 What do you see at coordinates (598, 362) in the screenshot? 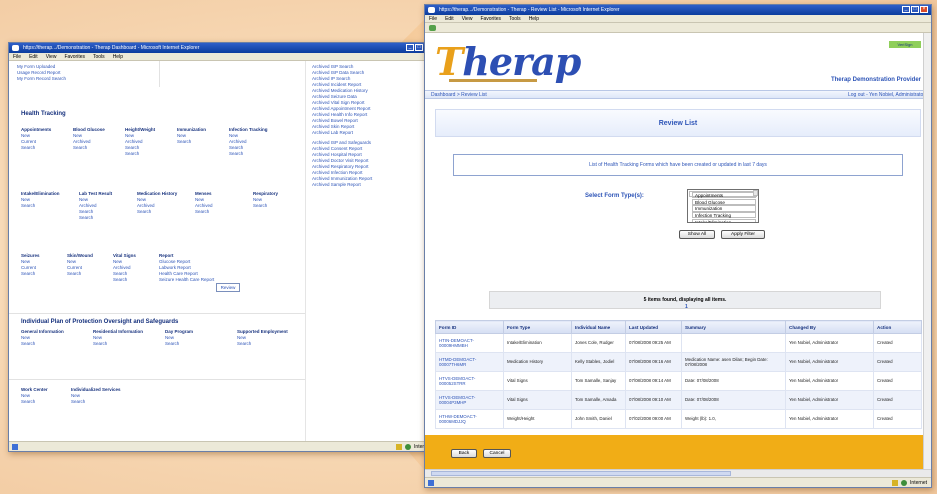
I see `table-cell: Kelly Stables, Jodiel` at bounding box center [598, 362].